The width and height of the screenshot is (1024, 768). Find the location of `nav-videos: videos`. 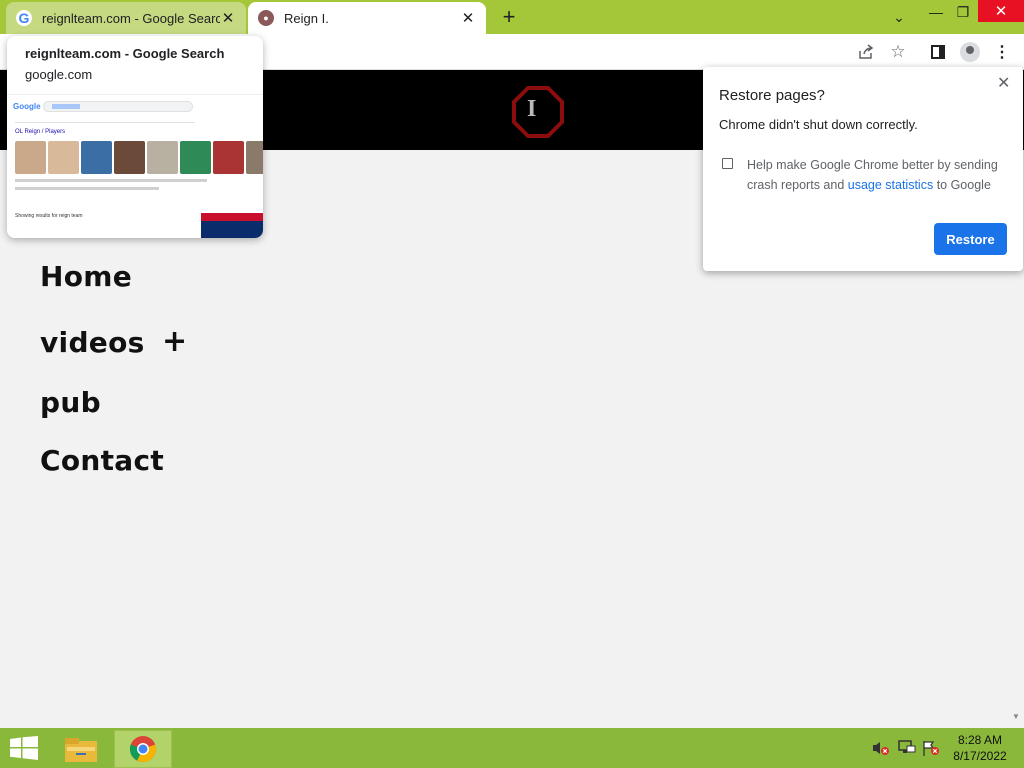

nav-videos: videos is located at coordinates (92, 342).